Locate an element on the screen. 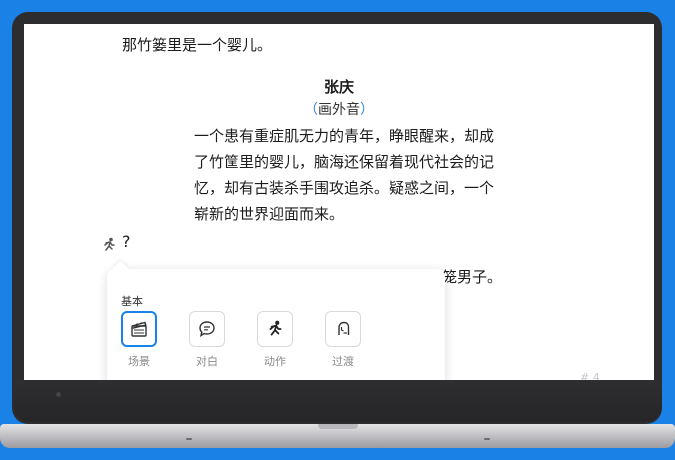 The height and width of the screenshot is (460, 675). parenthetical: （画外音） is located at coordinates (339, 109).